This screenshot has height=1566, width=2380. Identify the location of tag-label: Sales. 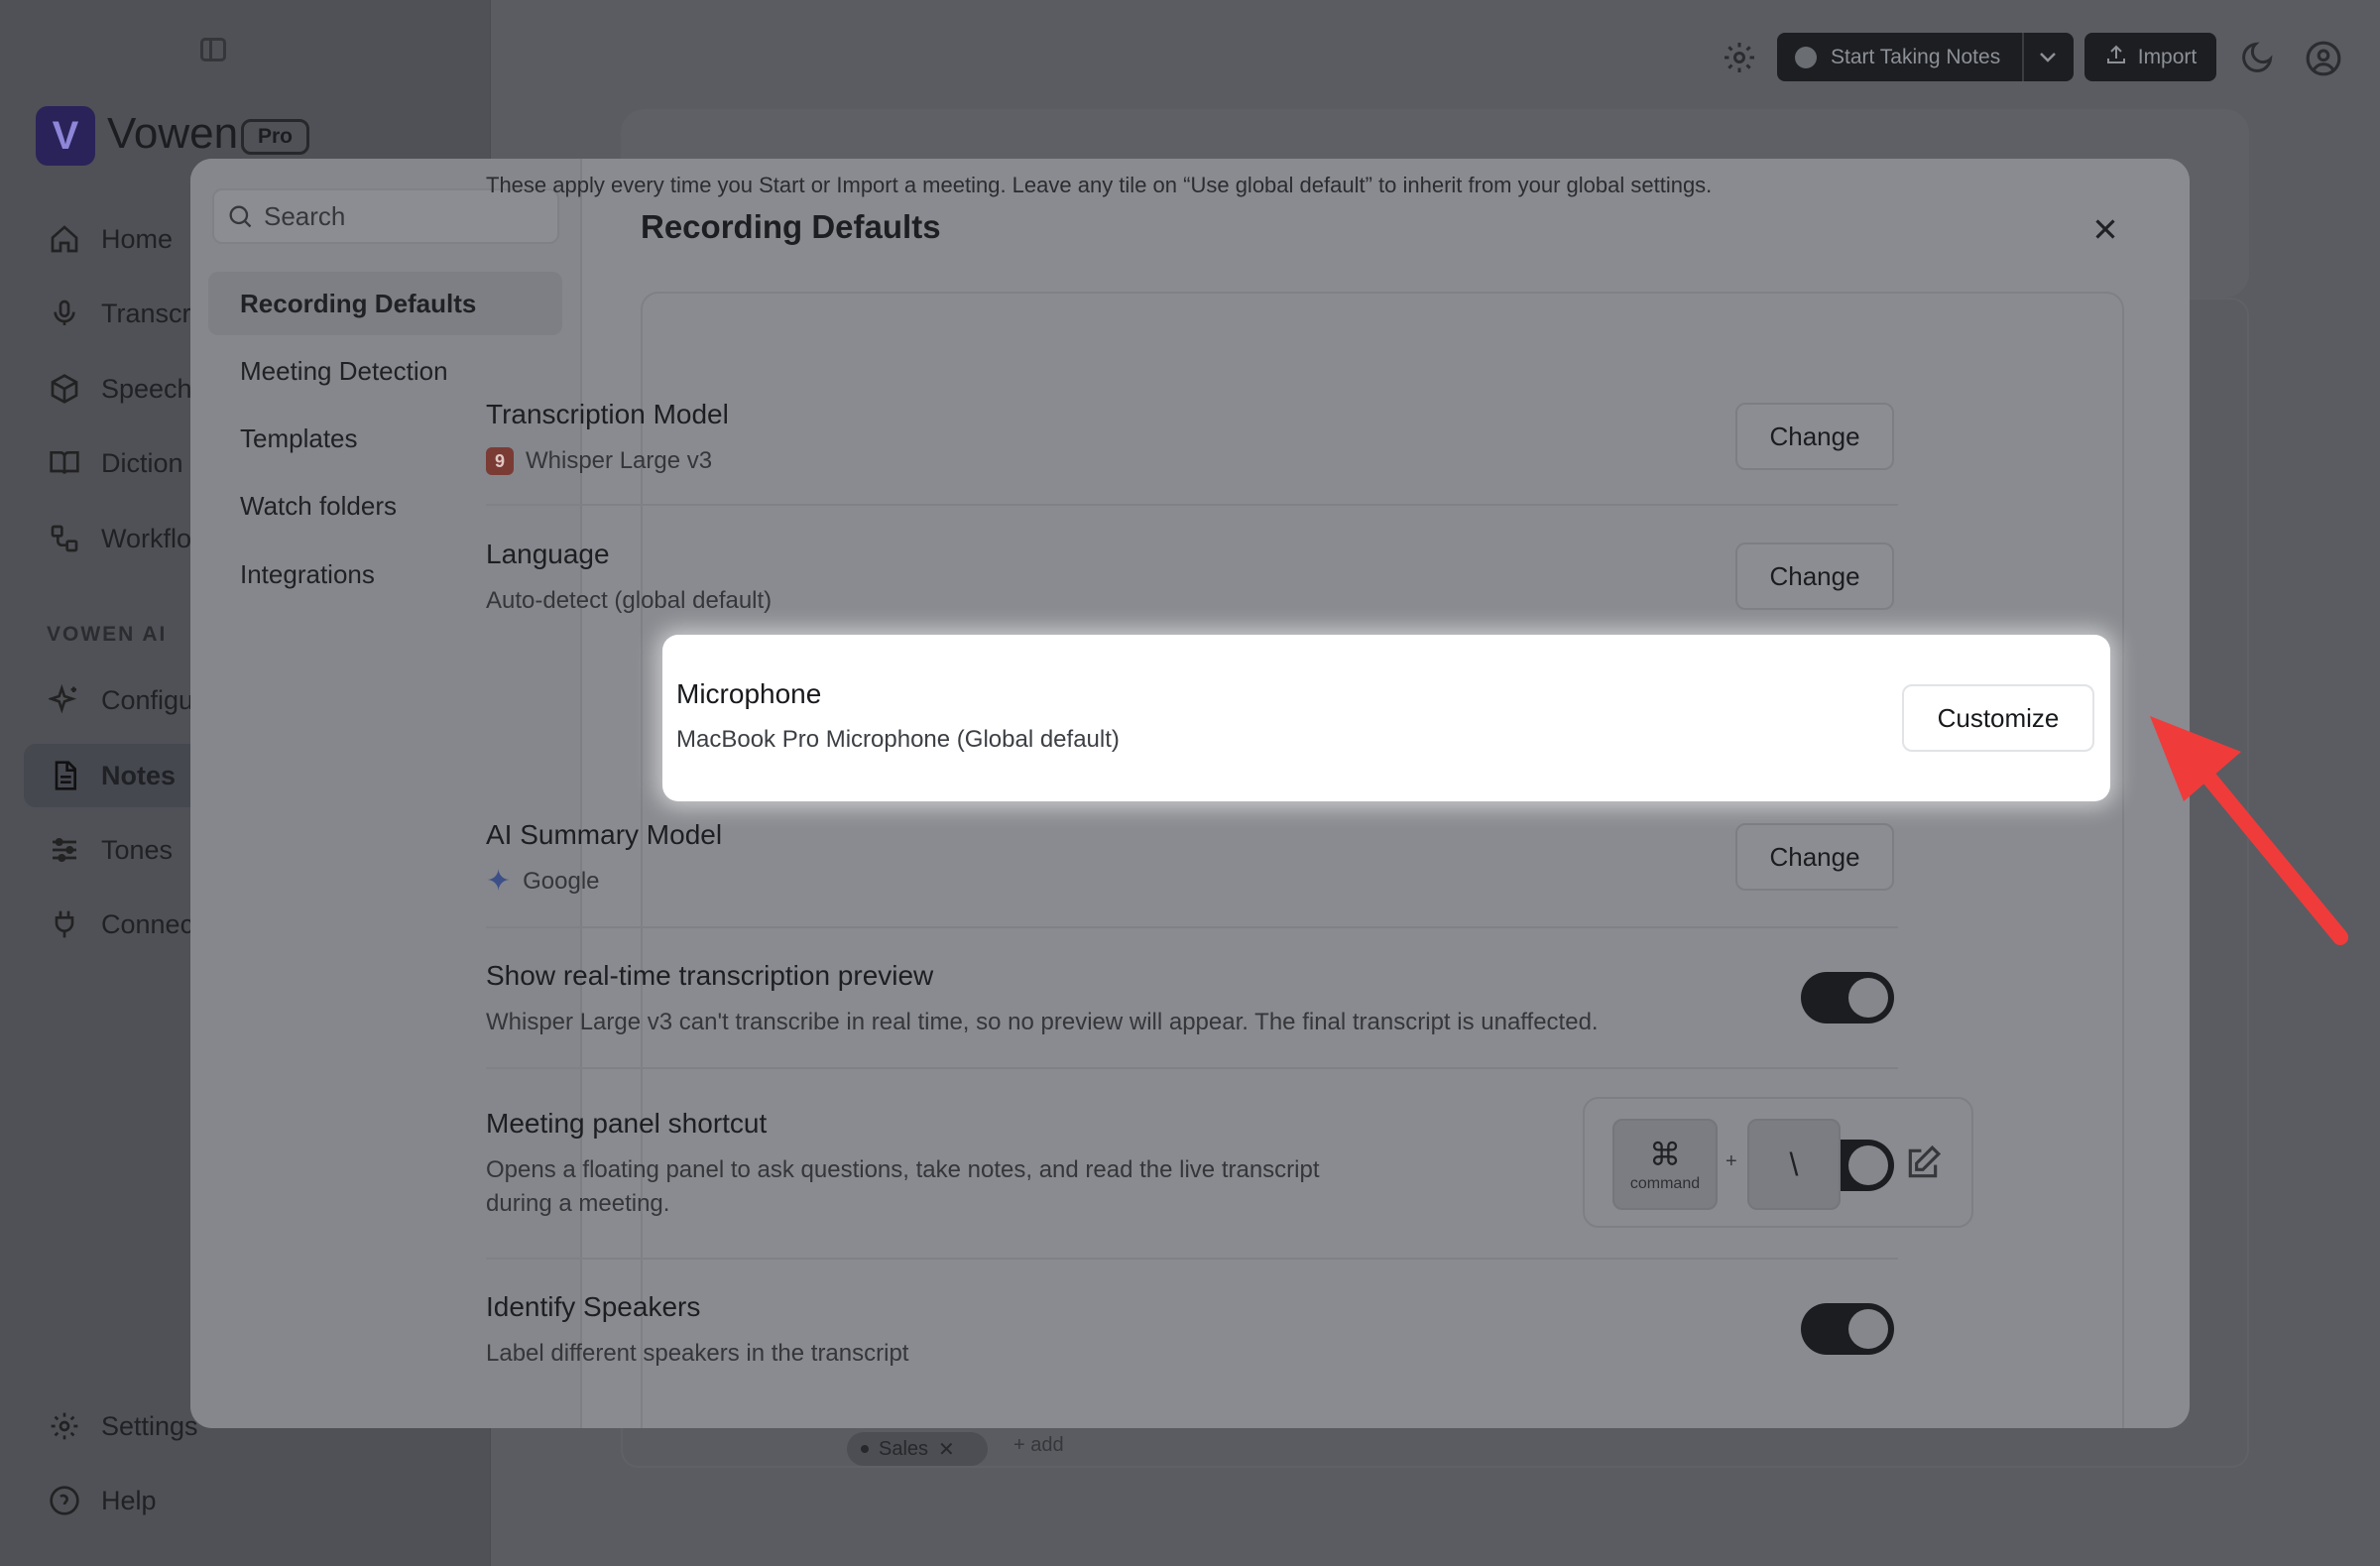
(904, 1448).